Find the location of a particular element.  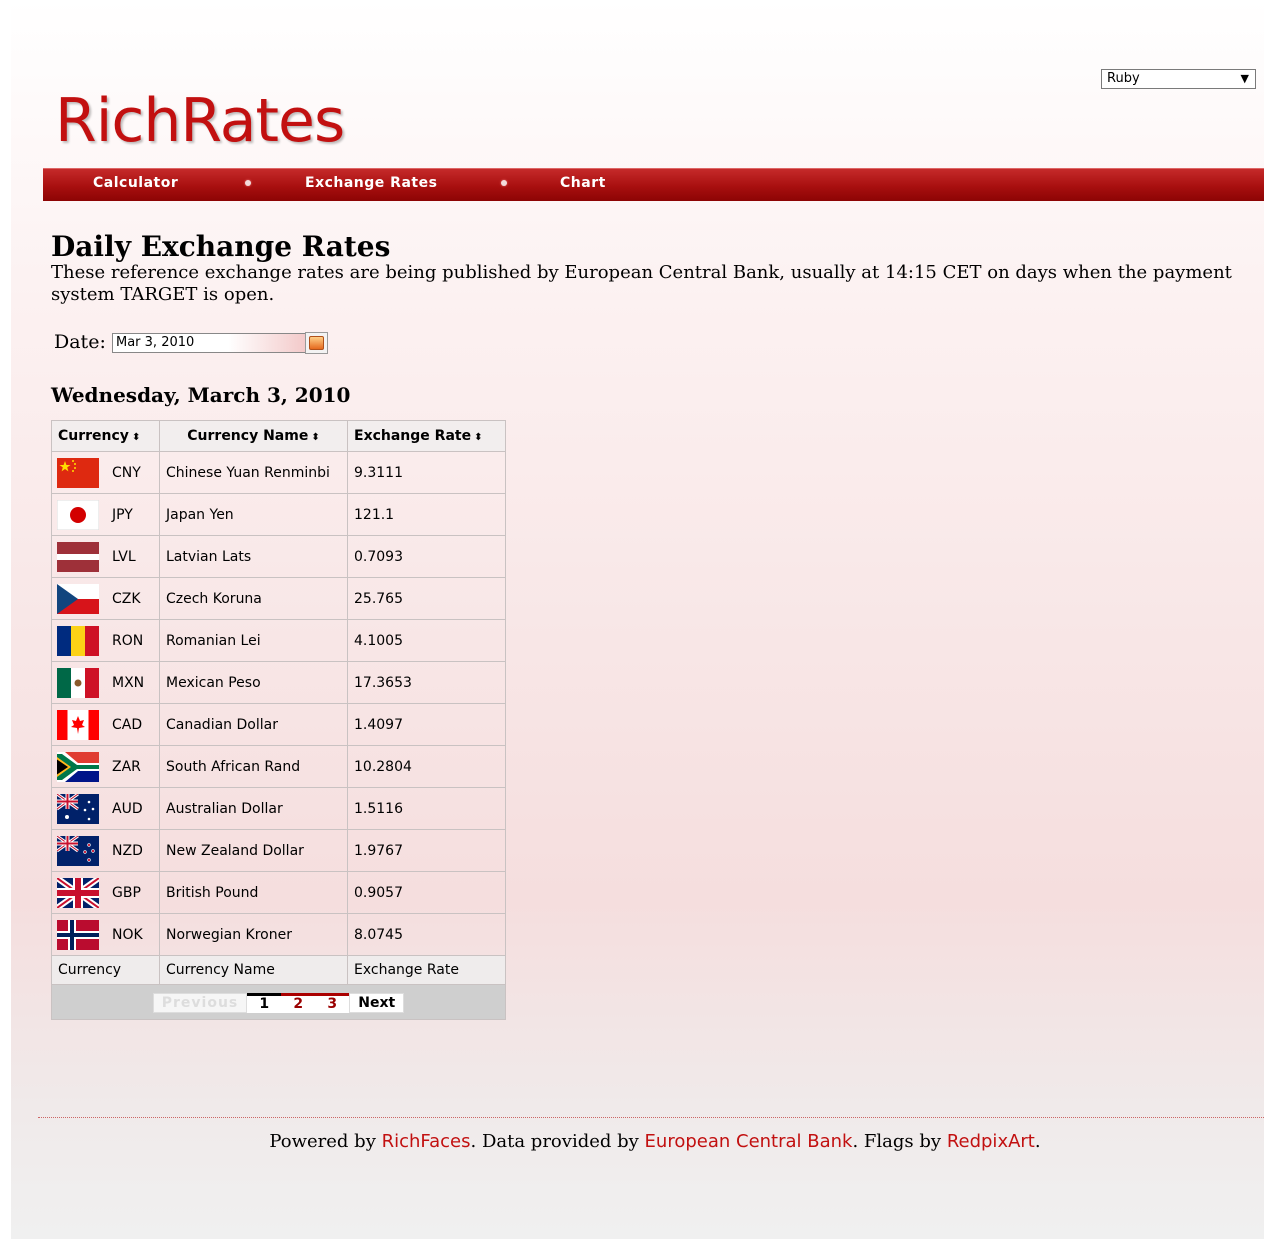

calendar-button is located at coordinates (316, 343).